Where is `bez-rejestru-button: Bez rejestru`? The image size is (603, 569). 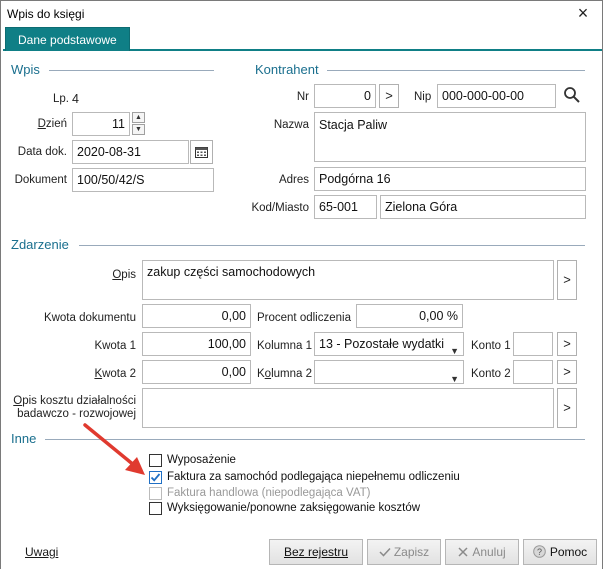 bez-rejestru-button: Bez rejestru is located at coordinates (316, 552).